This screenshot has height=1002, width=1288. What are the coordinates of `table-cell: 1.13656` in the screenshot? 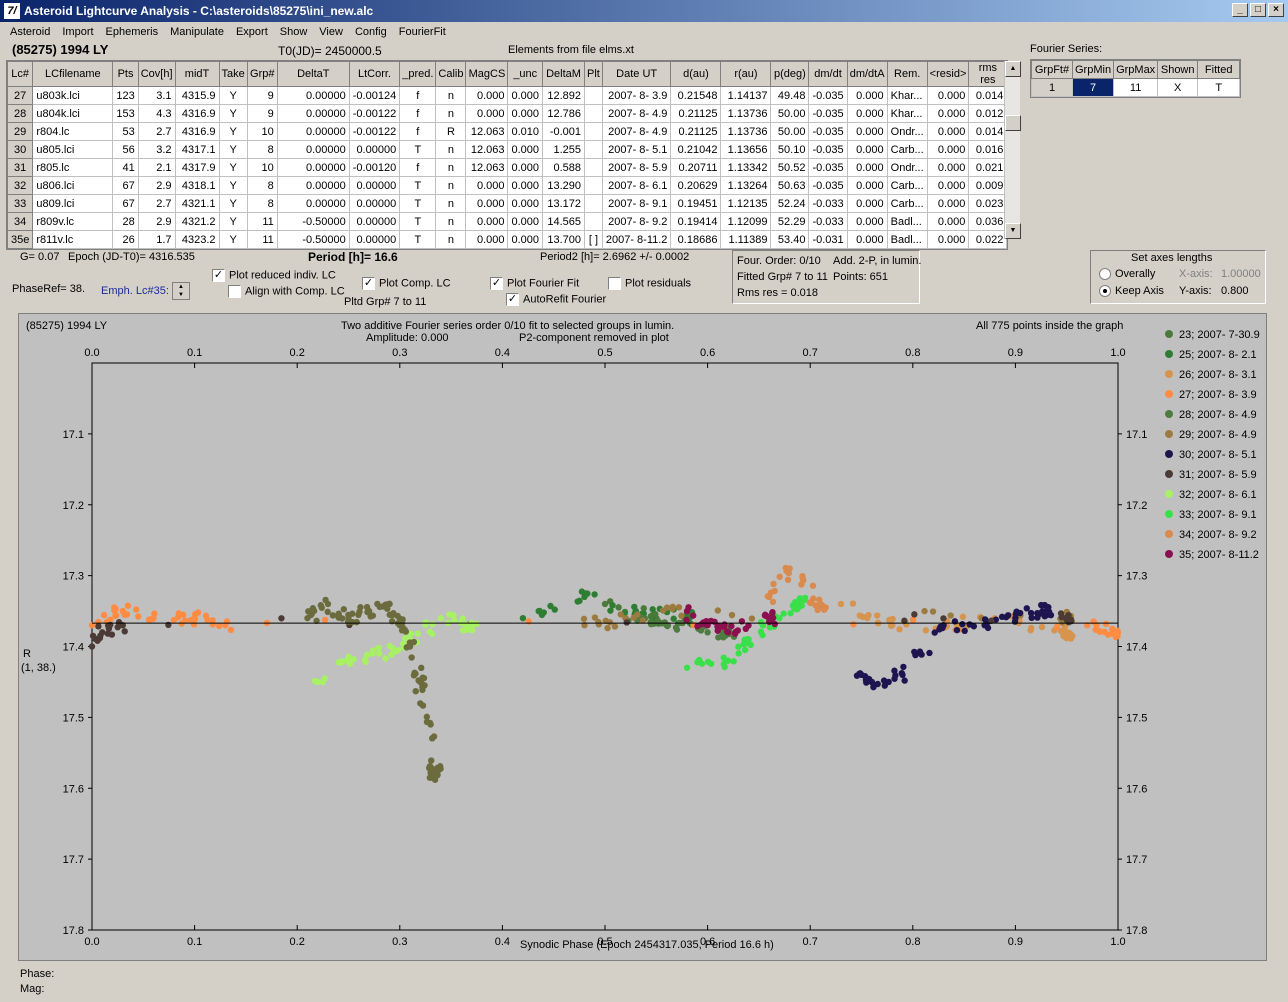 It's located at (746, 149).